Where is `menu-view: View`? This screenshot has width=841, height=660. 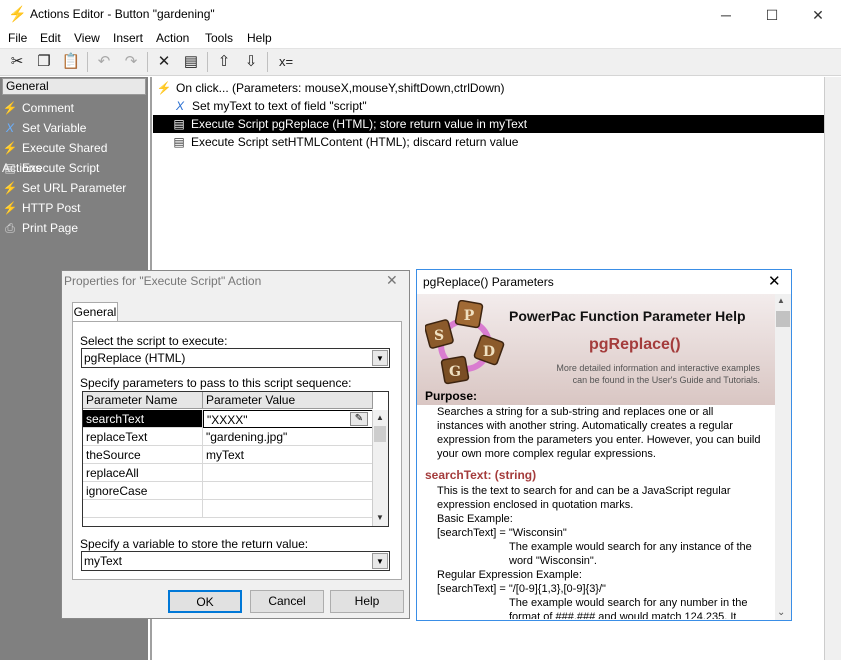 menu-view: View is located at coordinates (87, 38).